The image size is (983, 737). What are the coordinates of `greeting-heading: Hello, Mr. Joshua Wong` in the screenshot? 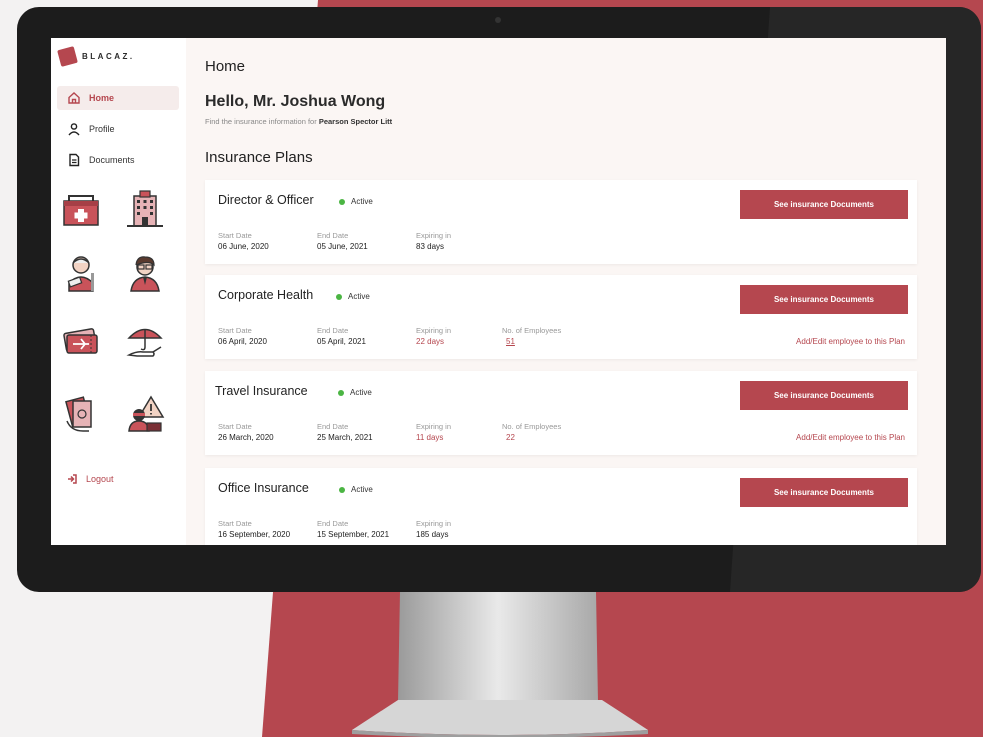 It's located at (295, 101).